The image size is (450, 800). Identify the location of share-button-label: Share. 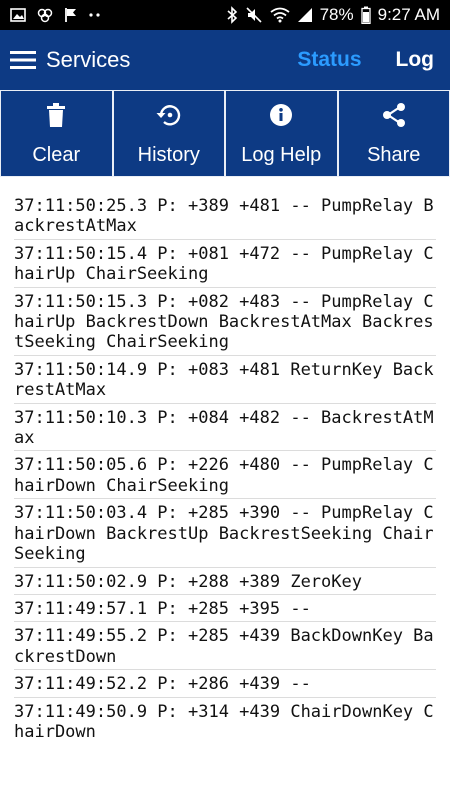
(394, 155).